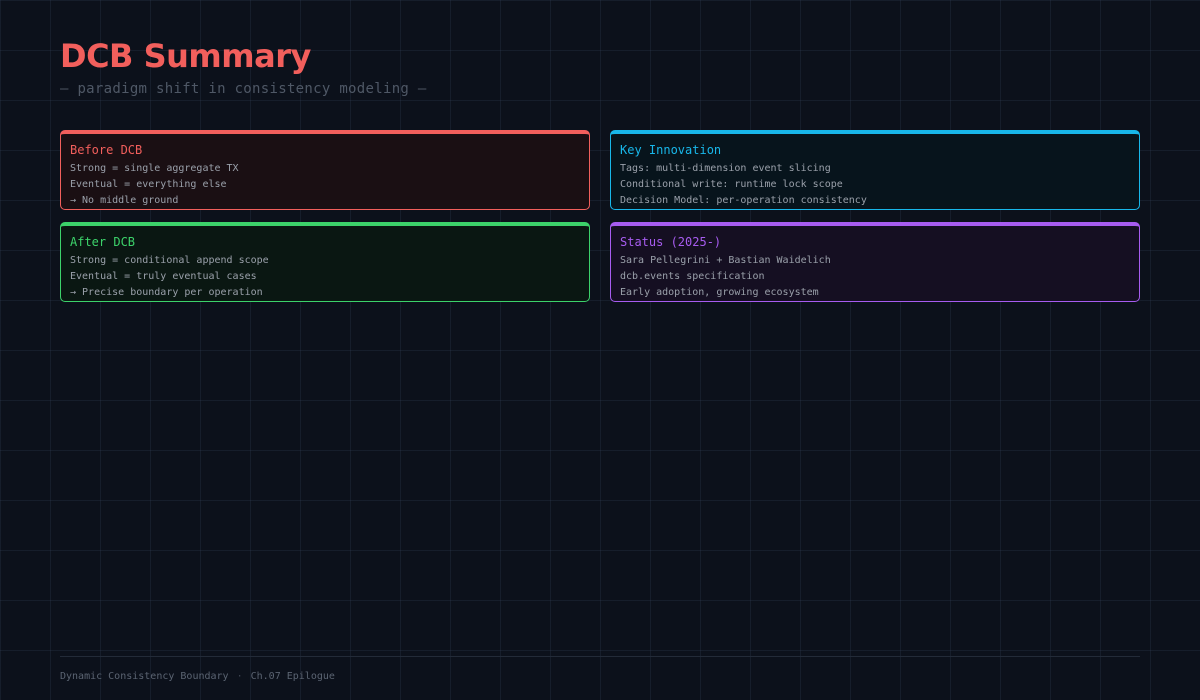  I want to click on card-line: → Precise boundary per operation, so click(166, 292).